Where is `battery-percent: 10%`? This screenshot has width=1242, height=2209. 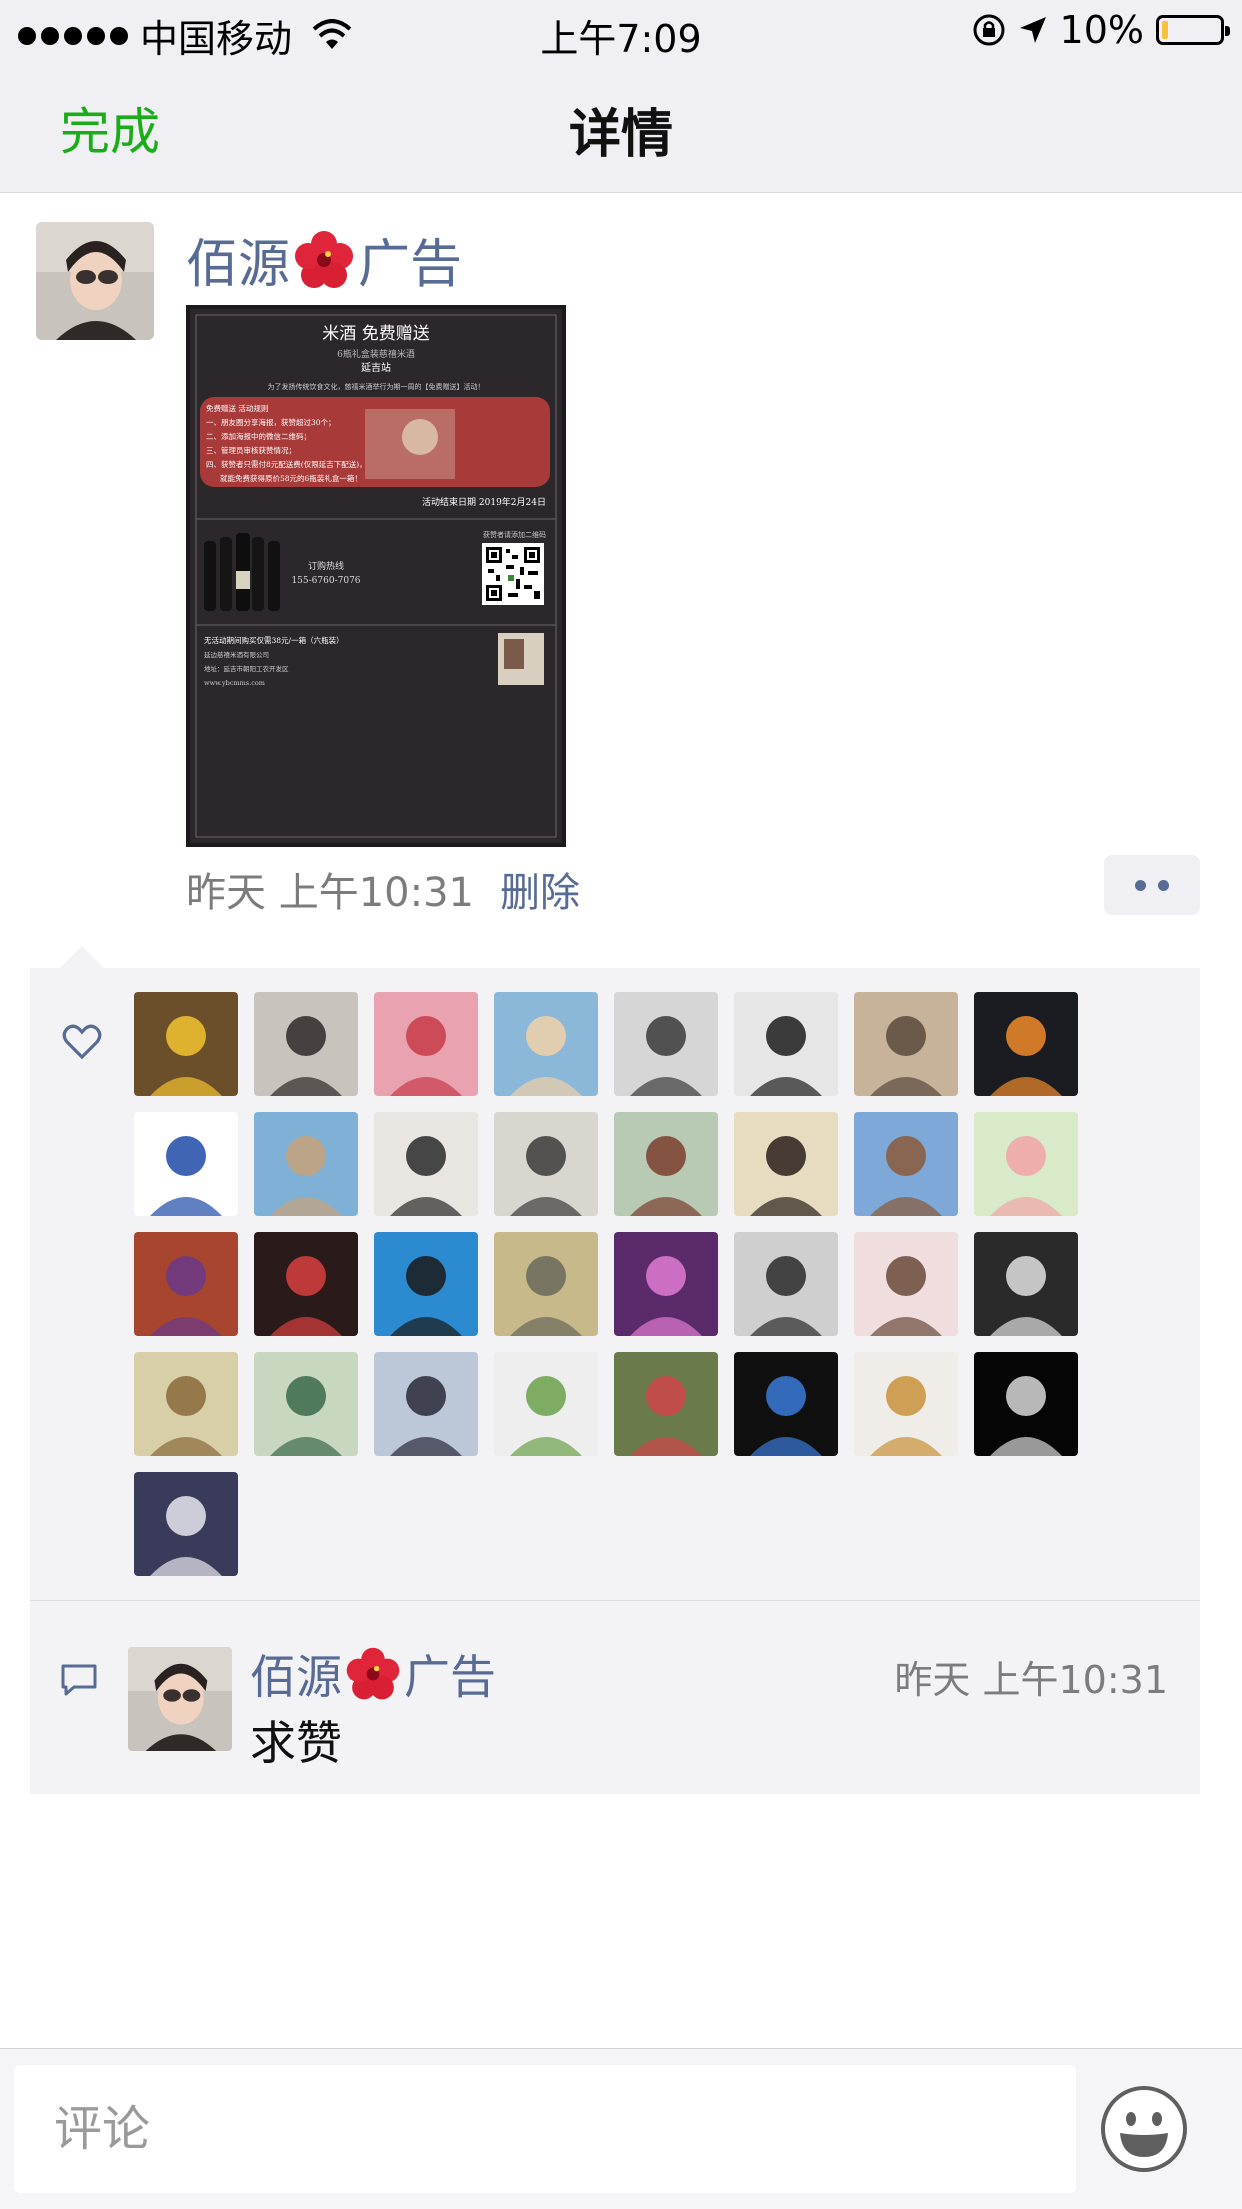 battery-percent: 10% is located at coordinates (1101, 30).